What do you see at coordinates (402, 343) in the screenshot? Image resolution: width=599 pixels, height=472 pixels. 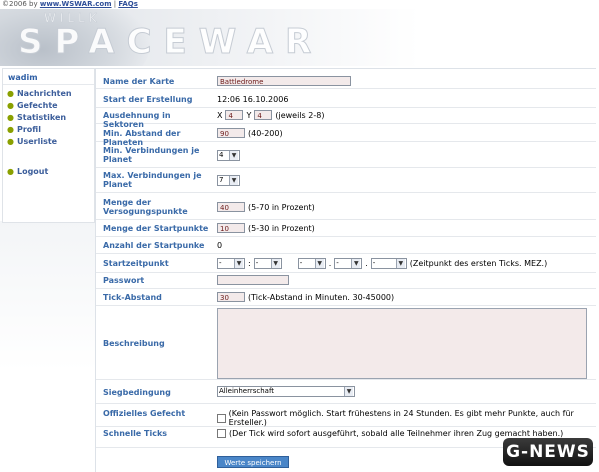 I see `description-textarea` at bounding box center [402, 343].